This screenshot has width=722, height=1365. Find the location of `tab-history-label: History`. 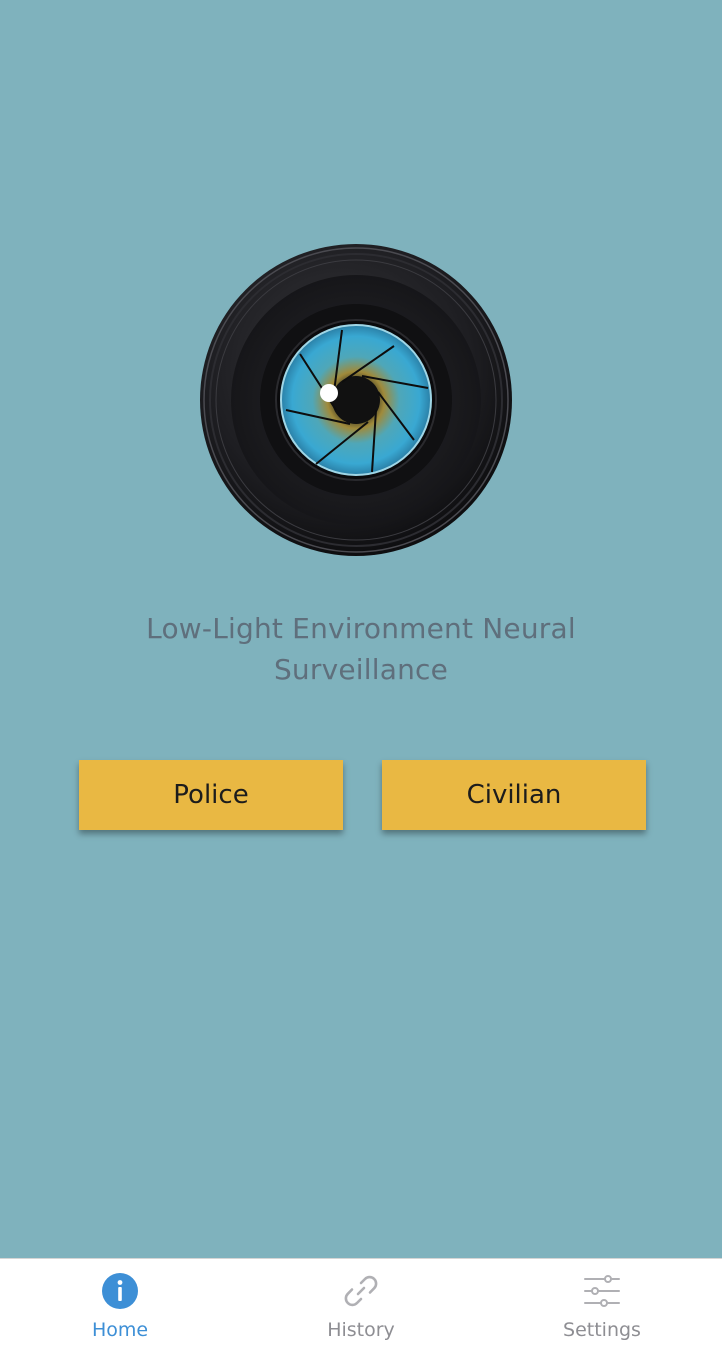

tab-history-label: History is located at coordinates (361, 1330).